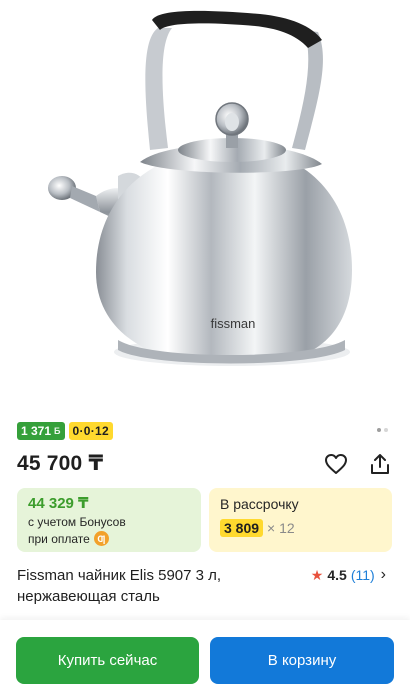 This screenshot has height=699, width=410. What do you see at coordinates (383, 574) in the screenshot?
I see `chevron-right-icon: ›` at bounding box center [383, 574].